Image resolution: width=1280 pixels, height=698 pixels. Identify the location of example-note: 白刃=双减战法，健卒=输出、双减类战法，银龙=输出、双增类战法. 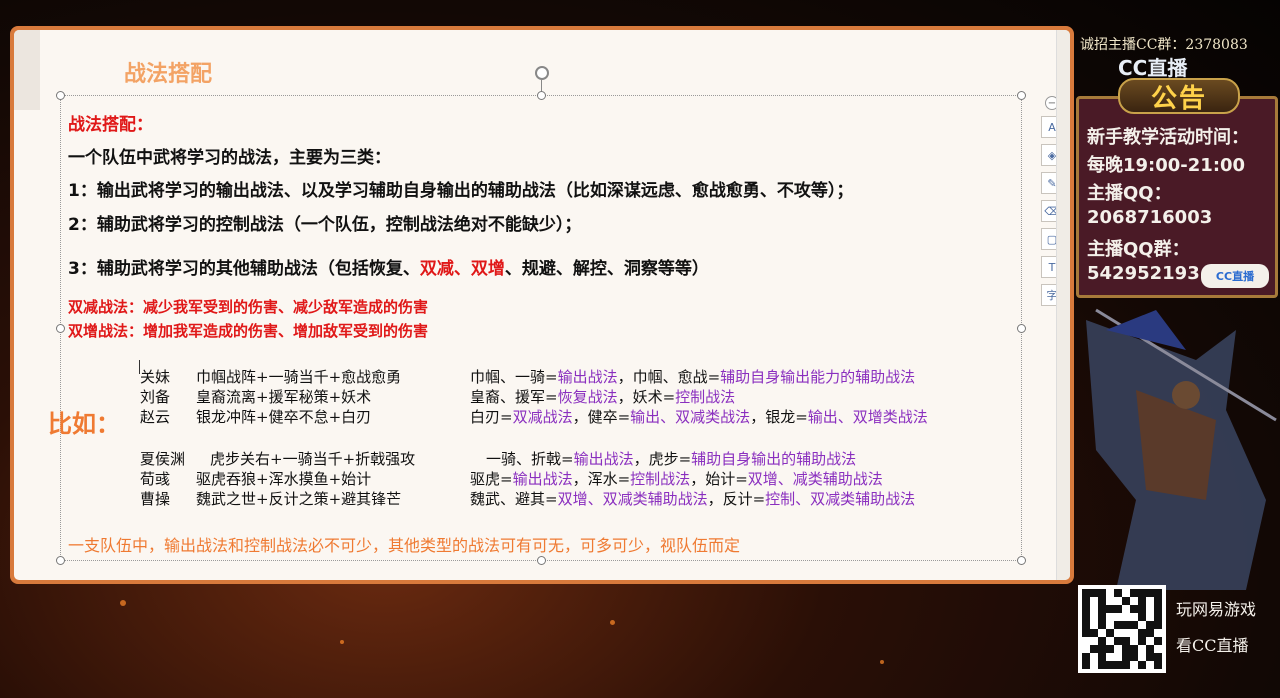
(699, 416).